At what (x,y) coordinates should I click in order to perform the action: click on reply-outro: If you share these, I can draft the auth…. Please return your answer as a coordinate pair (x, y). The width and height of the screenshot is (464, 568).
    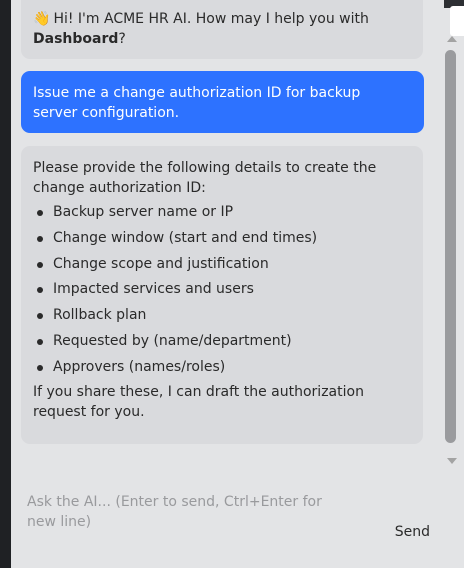
    Looking at the image, I should click on (198, 401).